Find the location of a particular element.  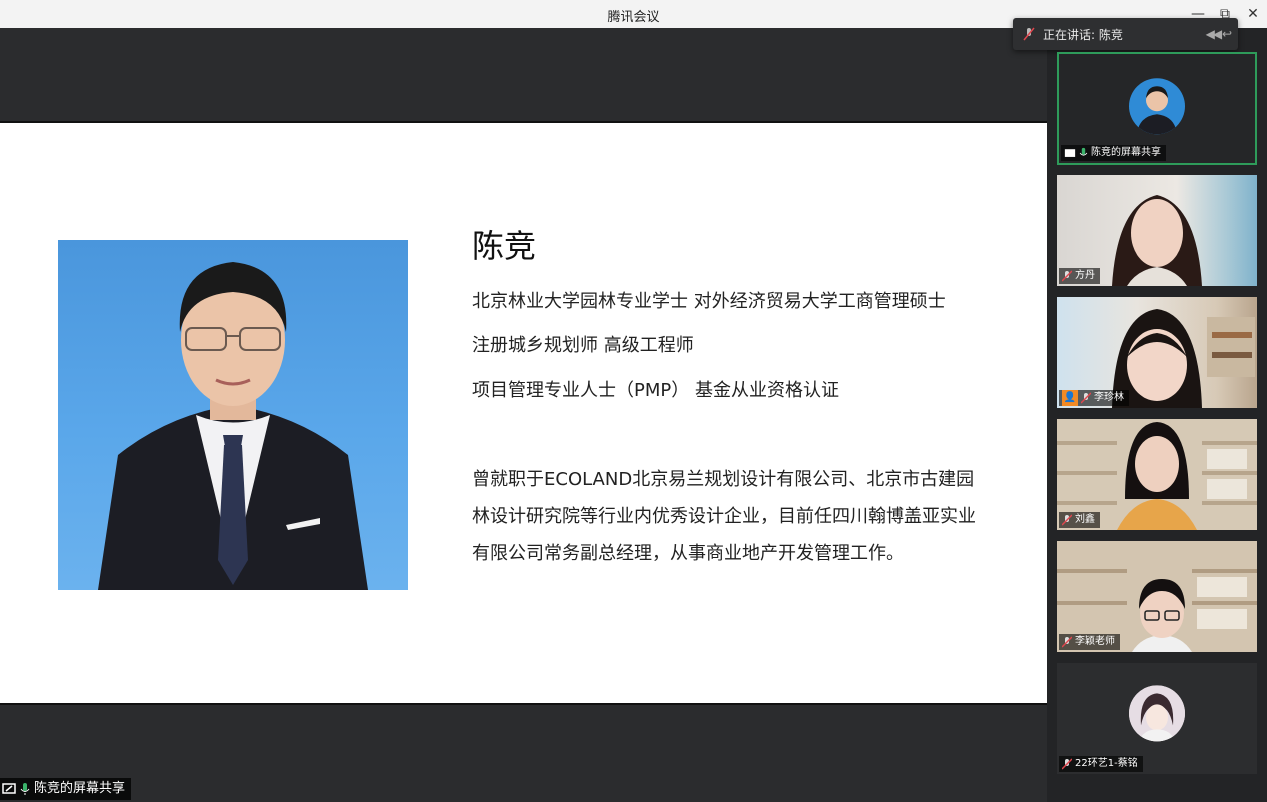

participant-label: 李颖老师 is located at coordinates (1089, 642).